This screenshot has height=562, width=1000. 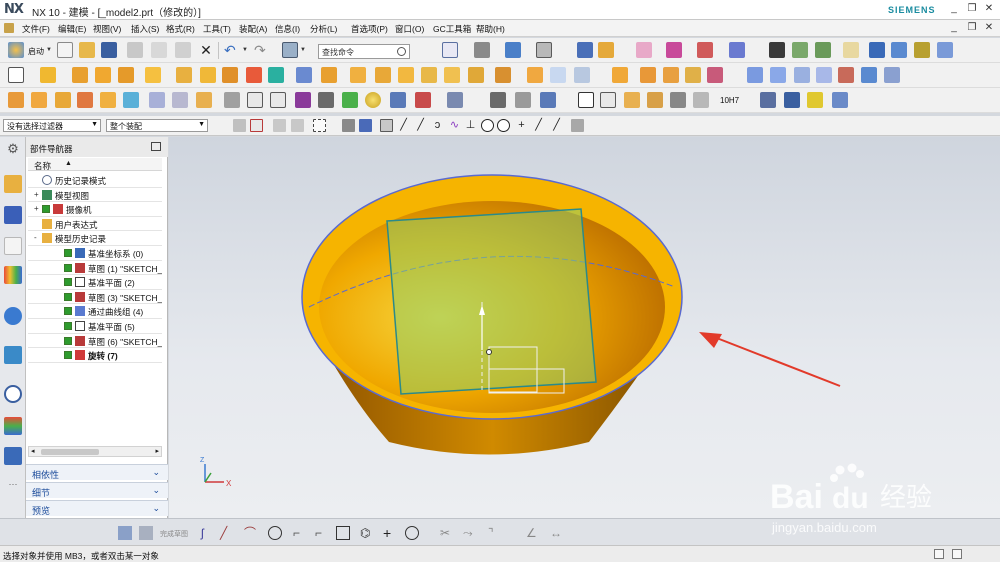 I want to click on move-object-icon, so click(x=777, y=50).